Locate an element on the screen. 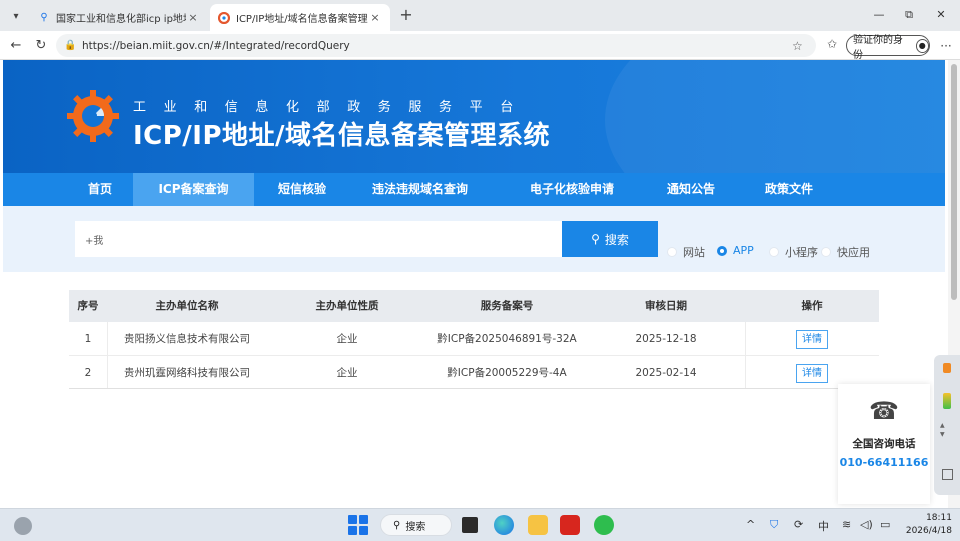 The image size is (960, 541). radio-quick-app: 快应用 is located at coordinates (845, 252).